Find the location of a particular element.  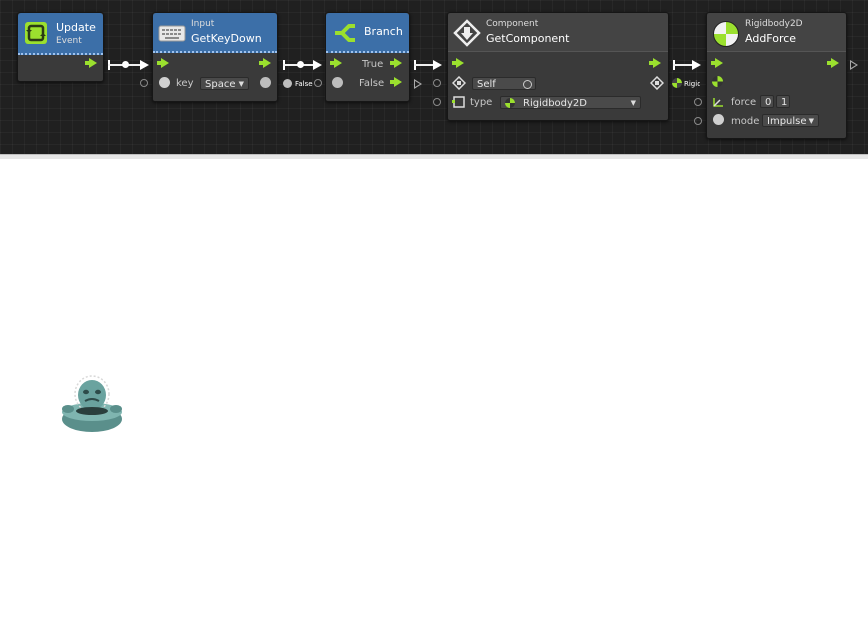

update-event-node: Update Event is located at coordinates (60, 47).